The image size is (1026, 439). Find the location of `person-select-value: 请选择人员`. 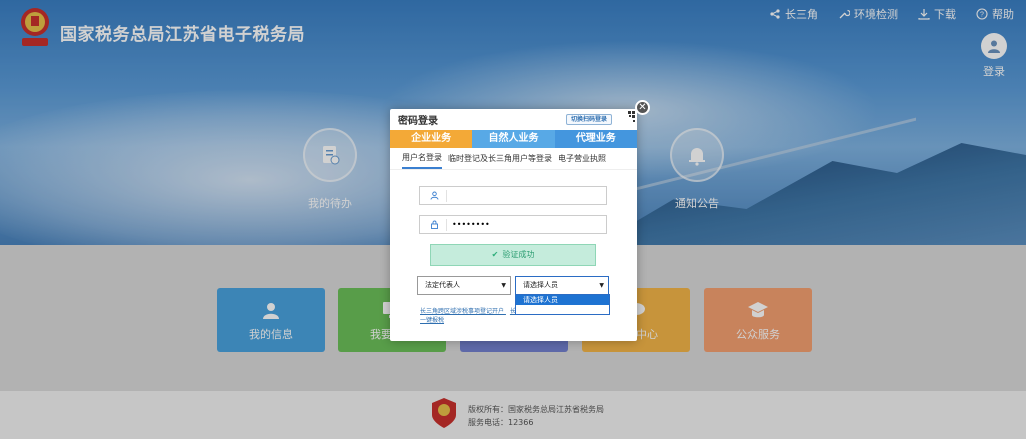

person-select-value: 请选择人员 is located at coordinates (540, 285).